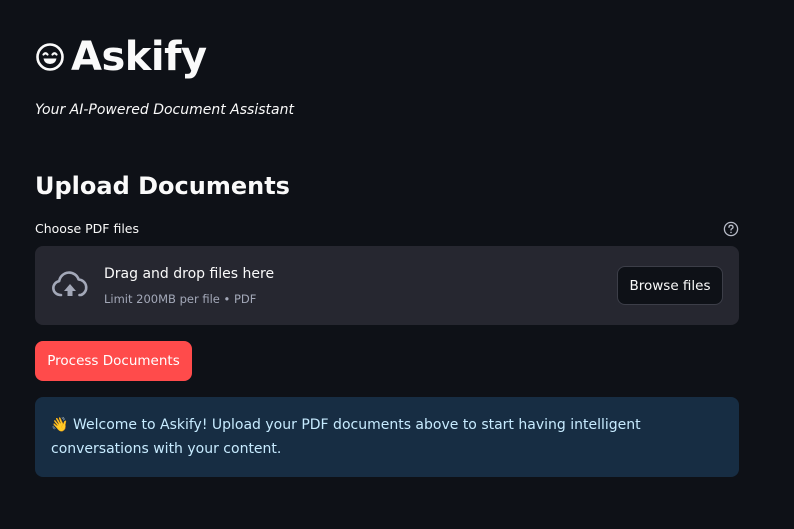 The height and width of the screenshot is (529, 794). What do you see at coordinates (162, 186) in the screenshot?
I see `upload-heading: Upload Documents` at bounding box center [162, 186].